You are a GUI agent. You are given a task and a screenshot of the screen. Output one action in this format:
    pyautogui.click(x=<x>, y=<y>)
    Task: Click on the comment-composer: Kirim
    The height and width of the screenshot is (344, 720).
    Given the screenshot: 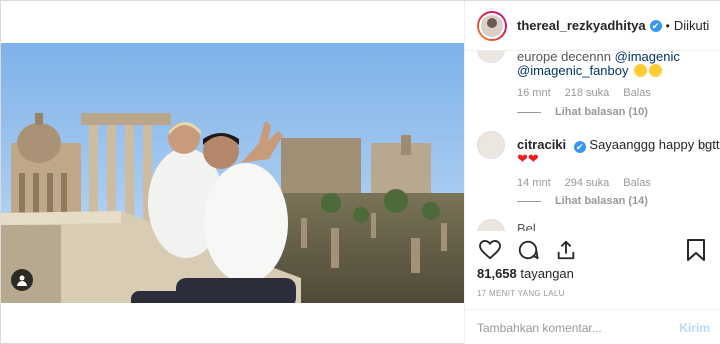 What is the action you would take?
    pyautogui.click(x=592, y=326)
    